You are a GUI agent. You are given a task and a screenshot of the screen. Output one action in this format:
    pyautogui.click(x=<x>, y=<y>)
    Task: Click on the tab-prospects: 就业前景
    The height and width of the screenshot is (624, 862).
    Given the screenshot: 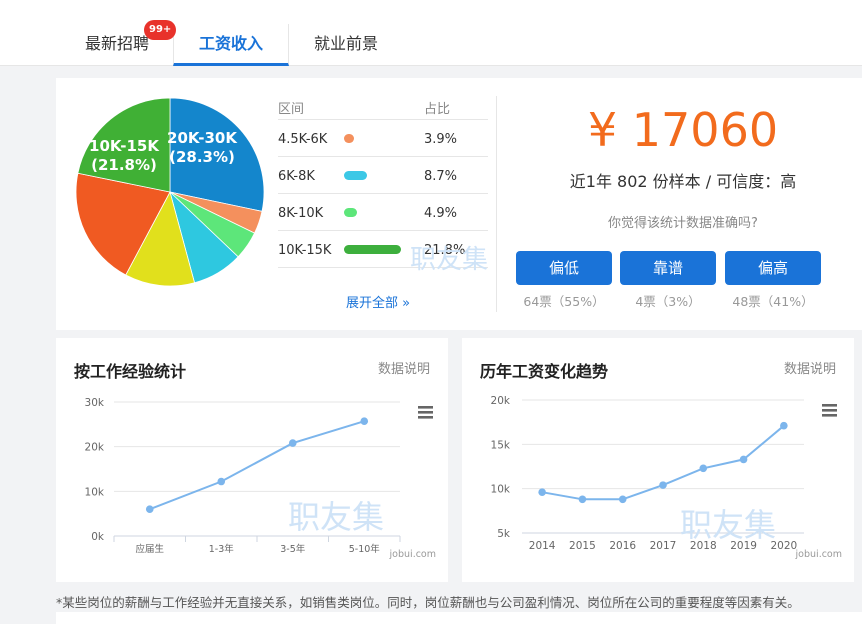 What is the action you would take?
    pyautogui.click(x=346, y=45)
    